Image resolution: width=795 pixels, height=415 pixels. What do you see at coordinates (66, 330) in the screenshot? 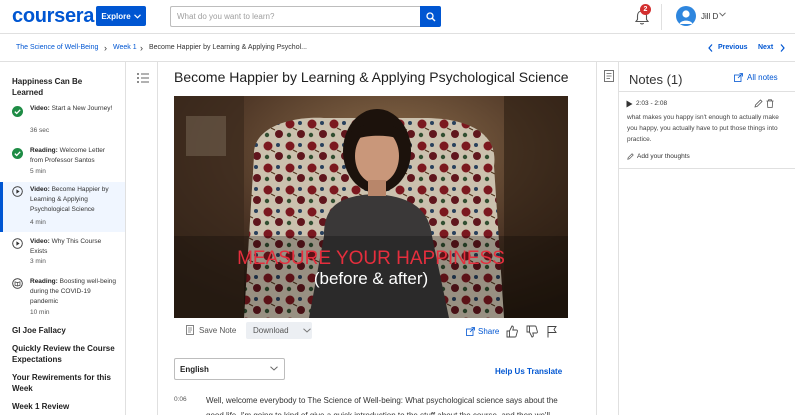
I see `sidebar-lesson-gi-joe: GI Joe Fallacy` at bounding box center [66, 330].